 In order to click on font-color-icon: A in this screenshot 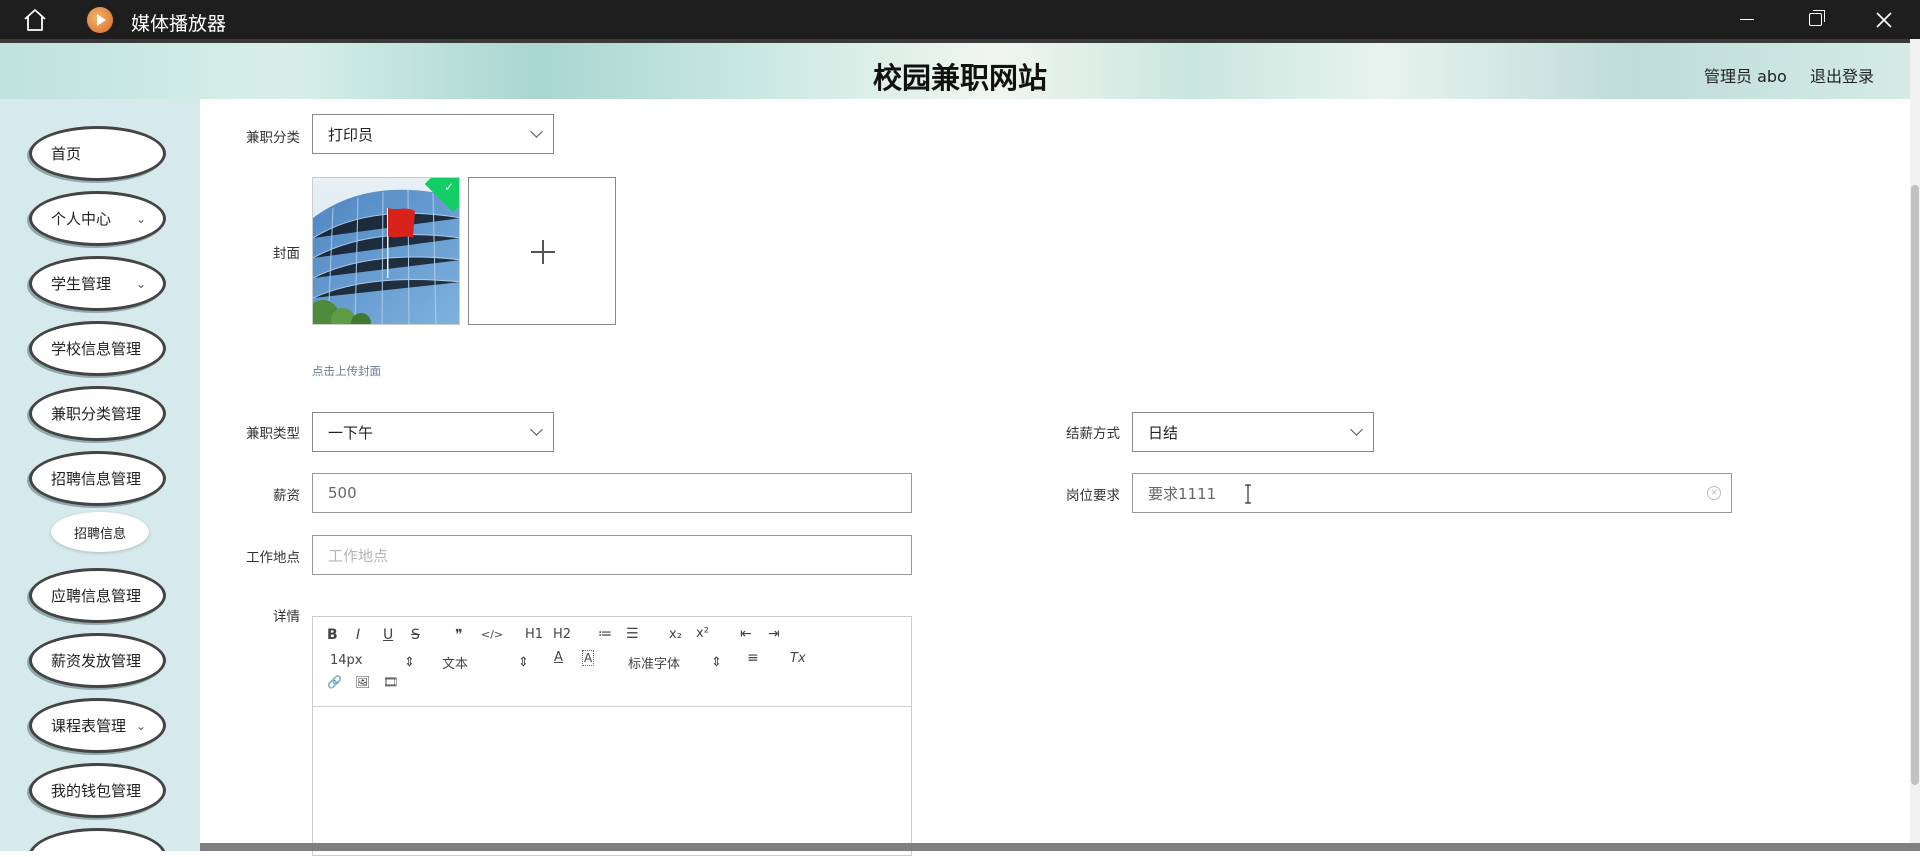, I will do `click(558, 657)`.